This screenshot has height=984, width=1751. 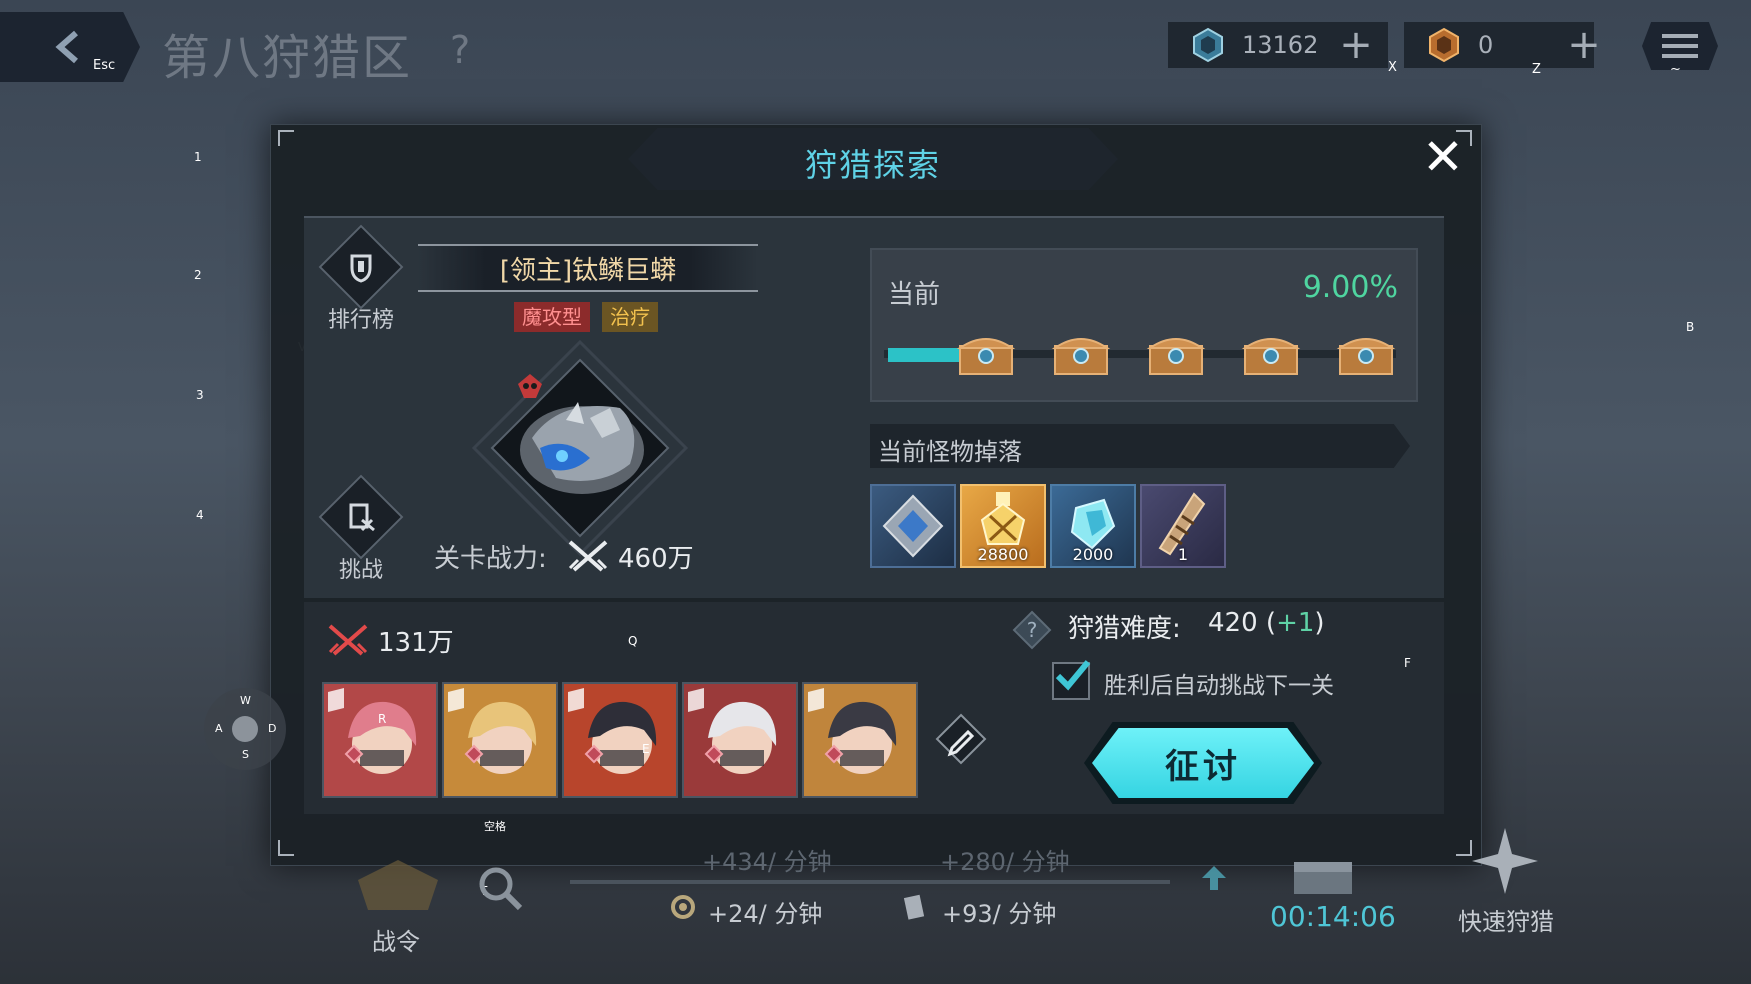 What do you see at coordinates (1443, 157) in the screenshot?
I see `close-button: ✕` at bounding box center [1443, 157].